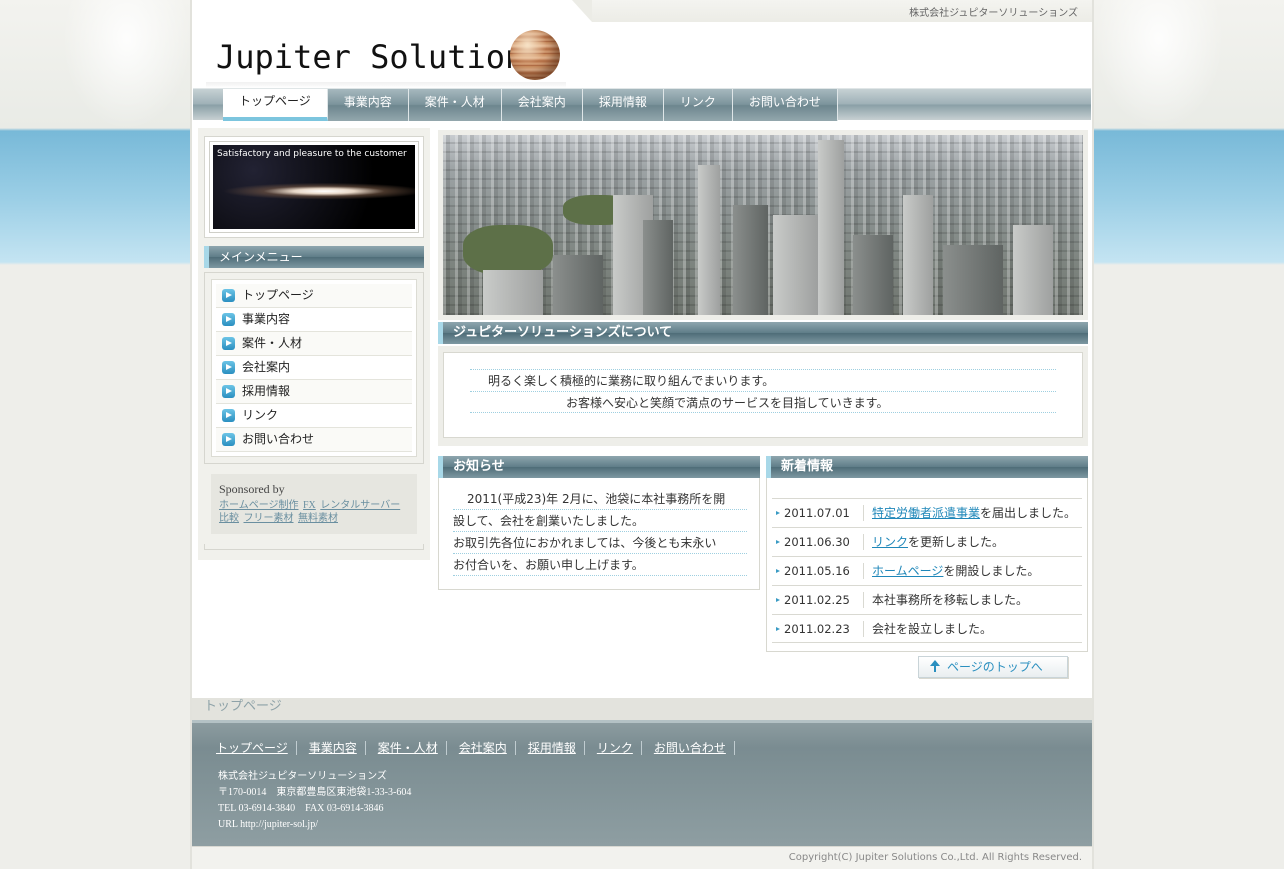 The image size is (1284, 869). I want to click on menu-item-recruit: 採用情報, so click(314, 392).